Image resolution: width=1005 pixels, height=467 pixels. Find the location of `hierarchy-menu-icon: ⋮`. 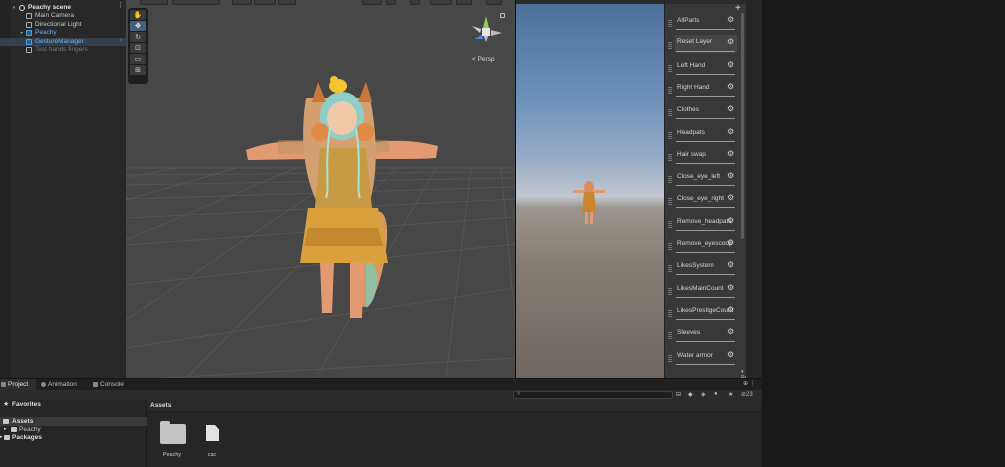

hierarchy-menu-icon: ⋮ is located at coordinates (120, 5).